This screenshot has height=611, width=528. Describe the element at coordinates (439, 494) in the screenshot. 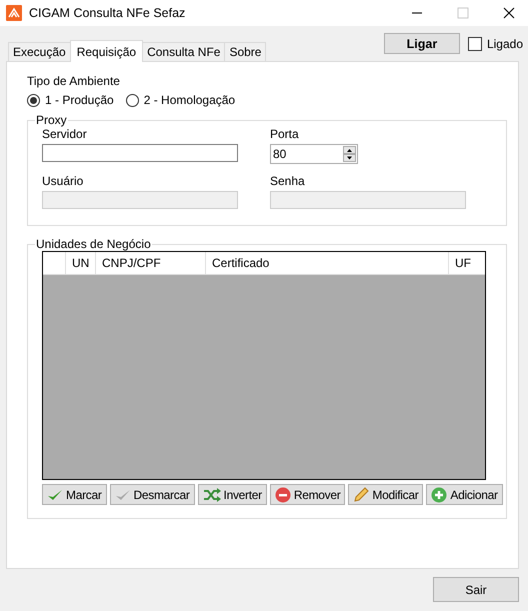

I see `plus-circle-icon` at that location.